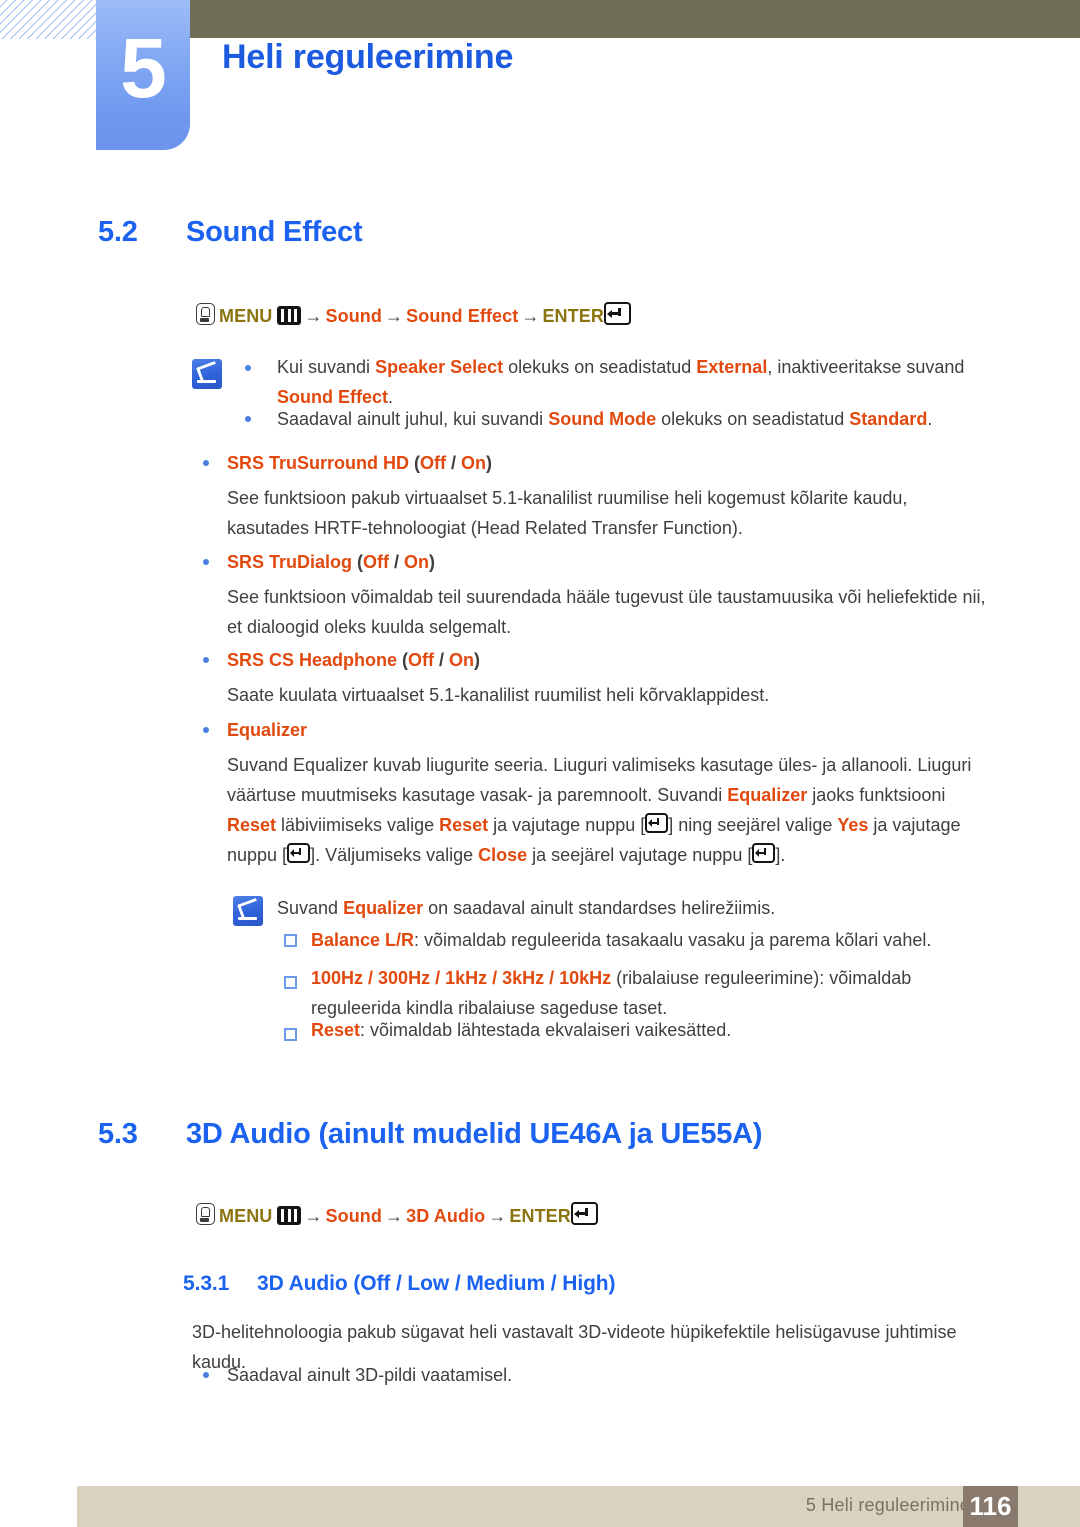  Describe the element at coordinates (370, 1375) in the screenshot. I see `bullet-text-3d-available: Saadaval ainult 3D-pildi vaatamisel.` at that location.